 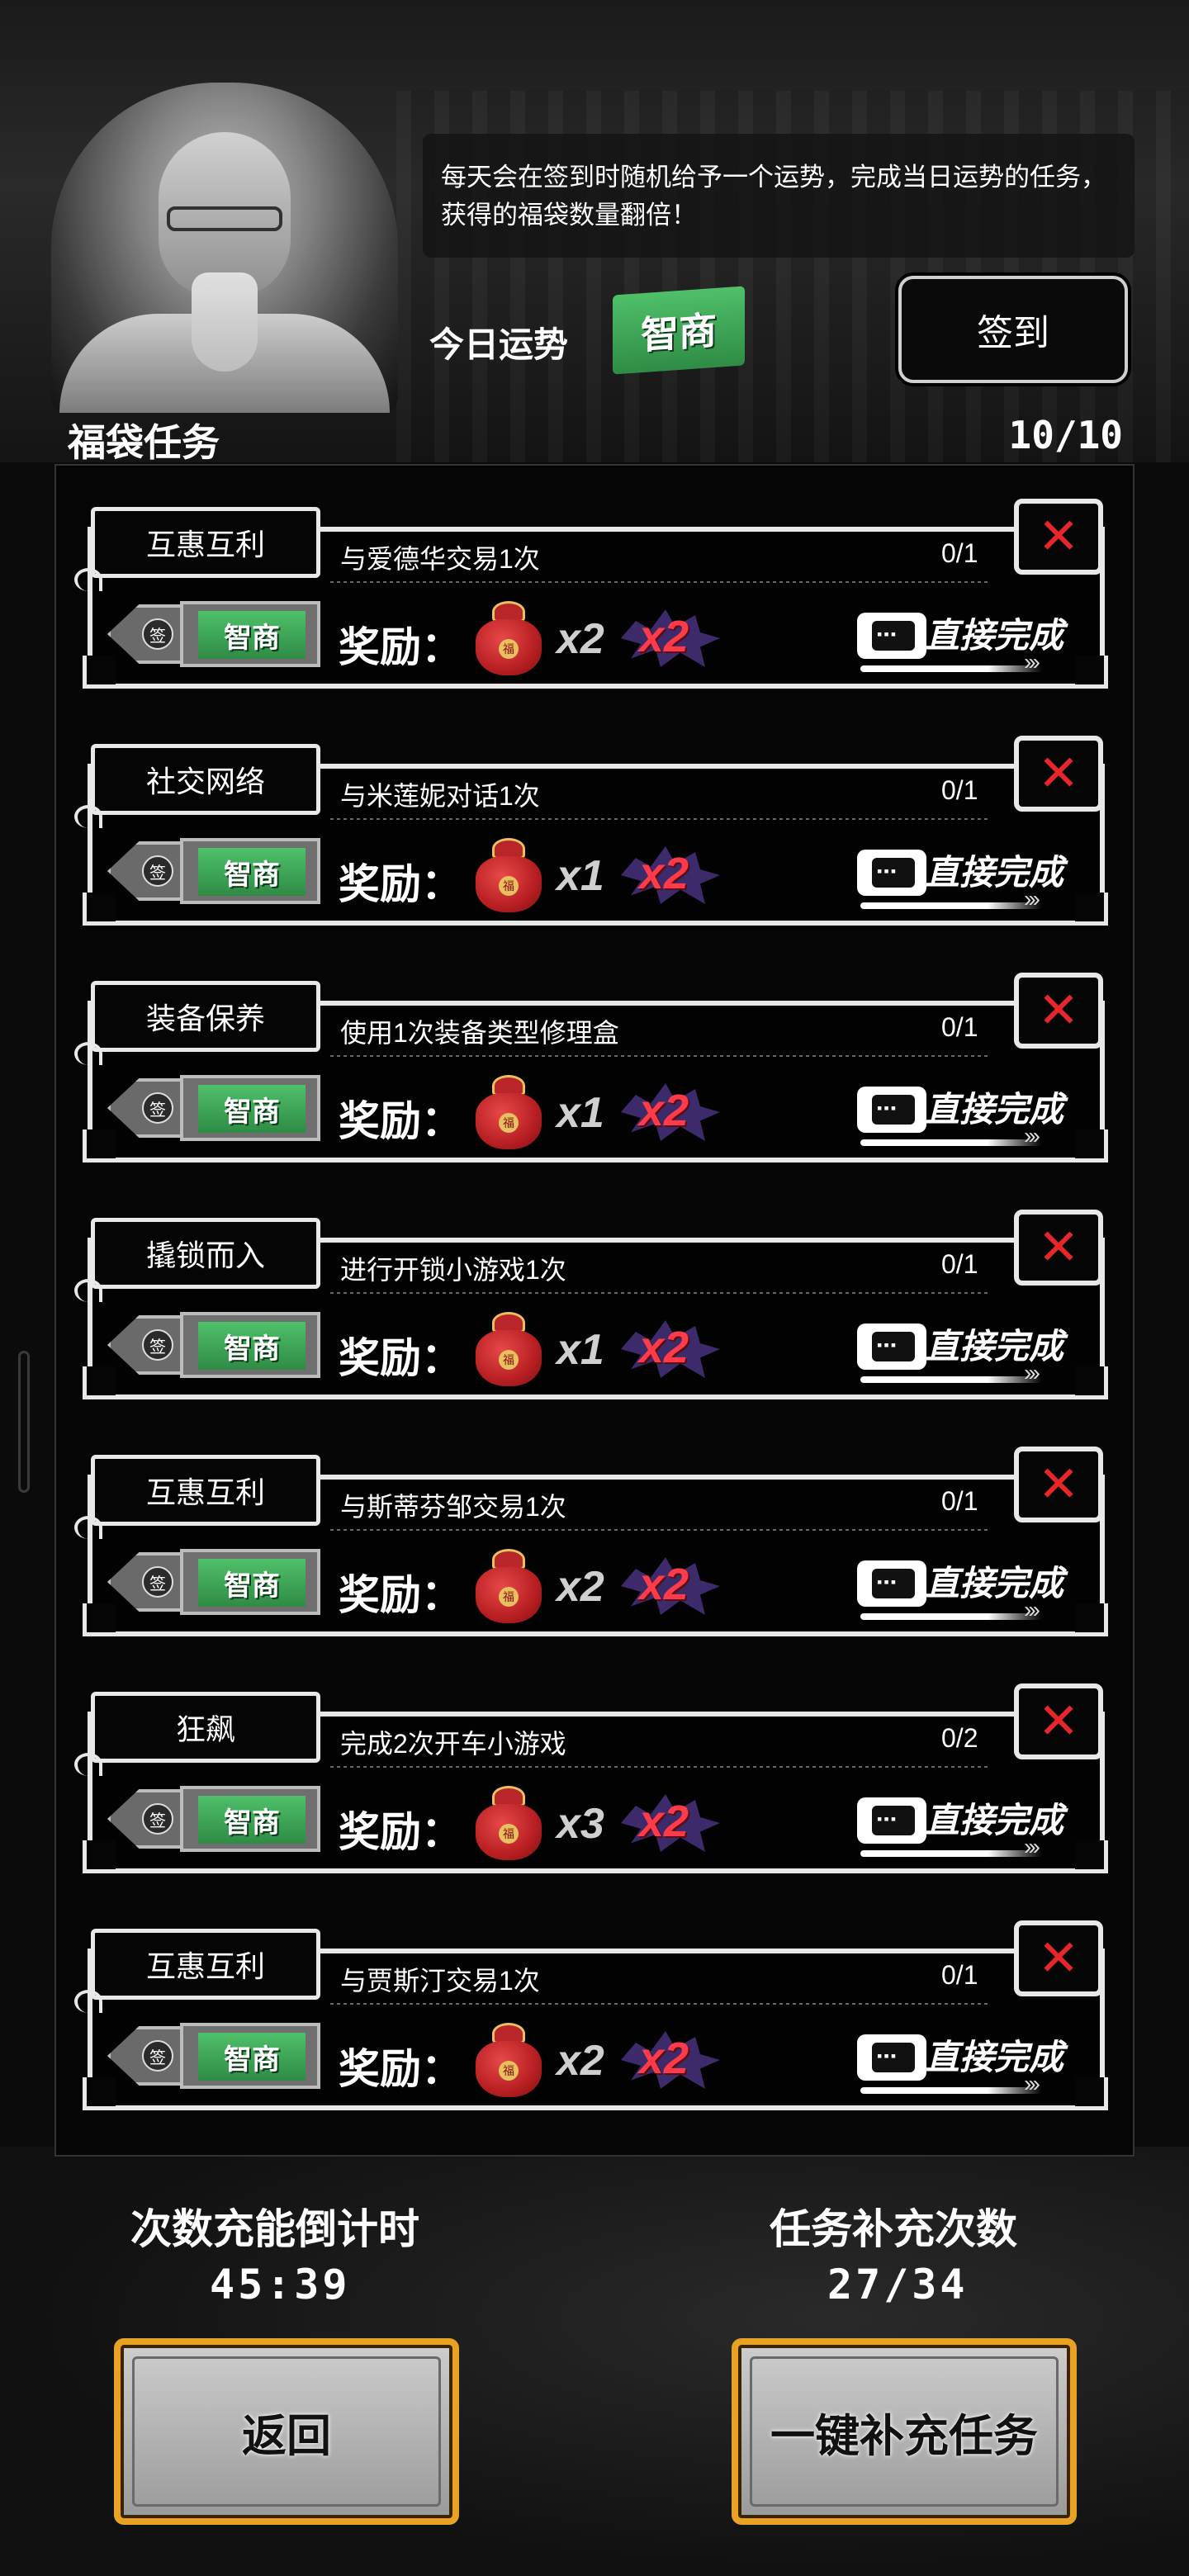 What do you see at coordinates (225, 322) in the screenshot?
I see `portrait-beard` at bounding box center [225, 322].